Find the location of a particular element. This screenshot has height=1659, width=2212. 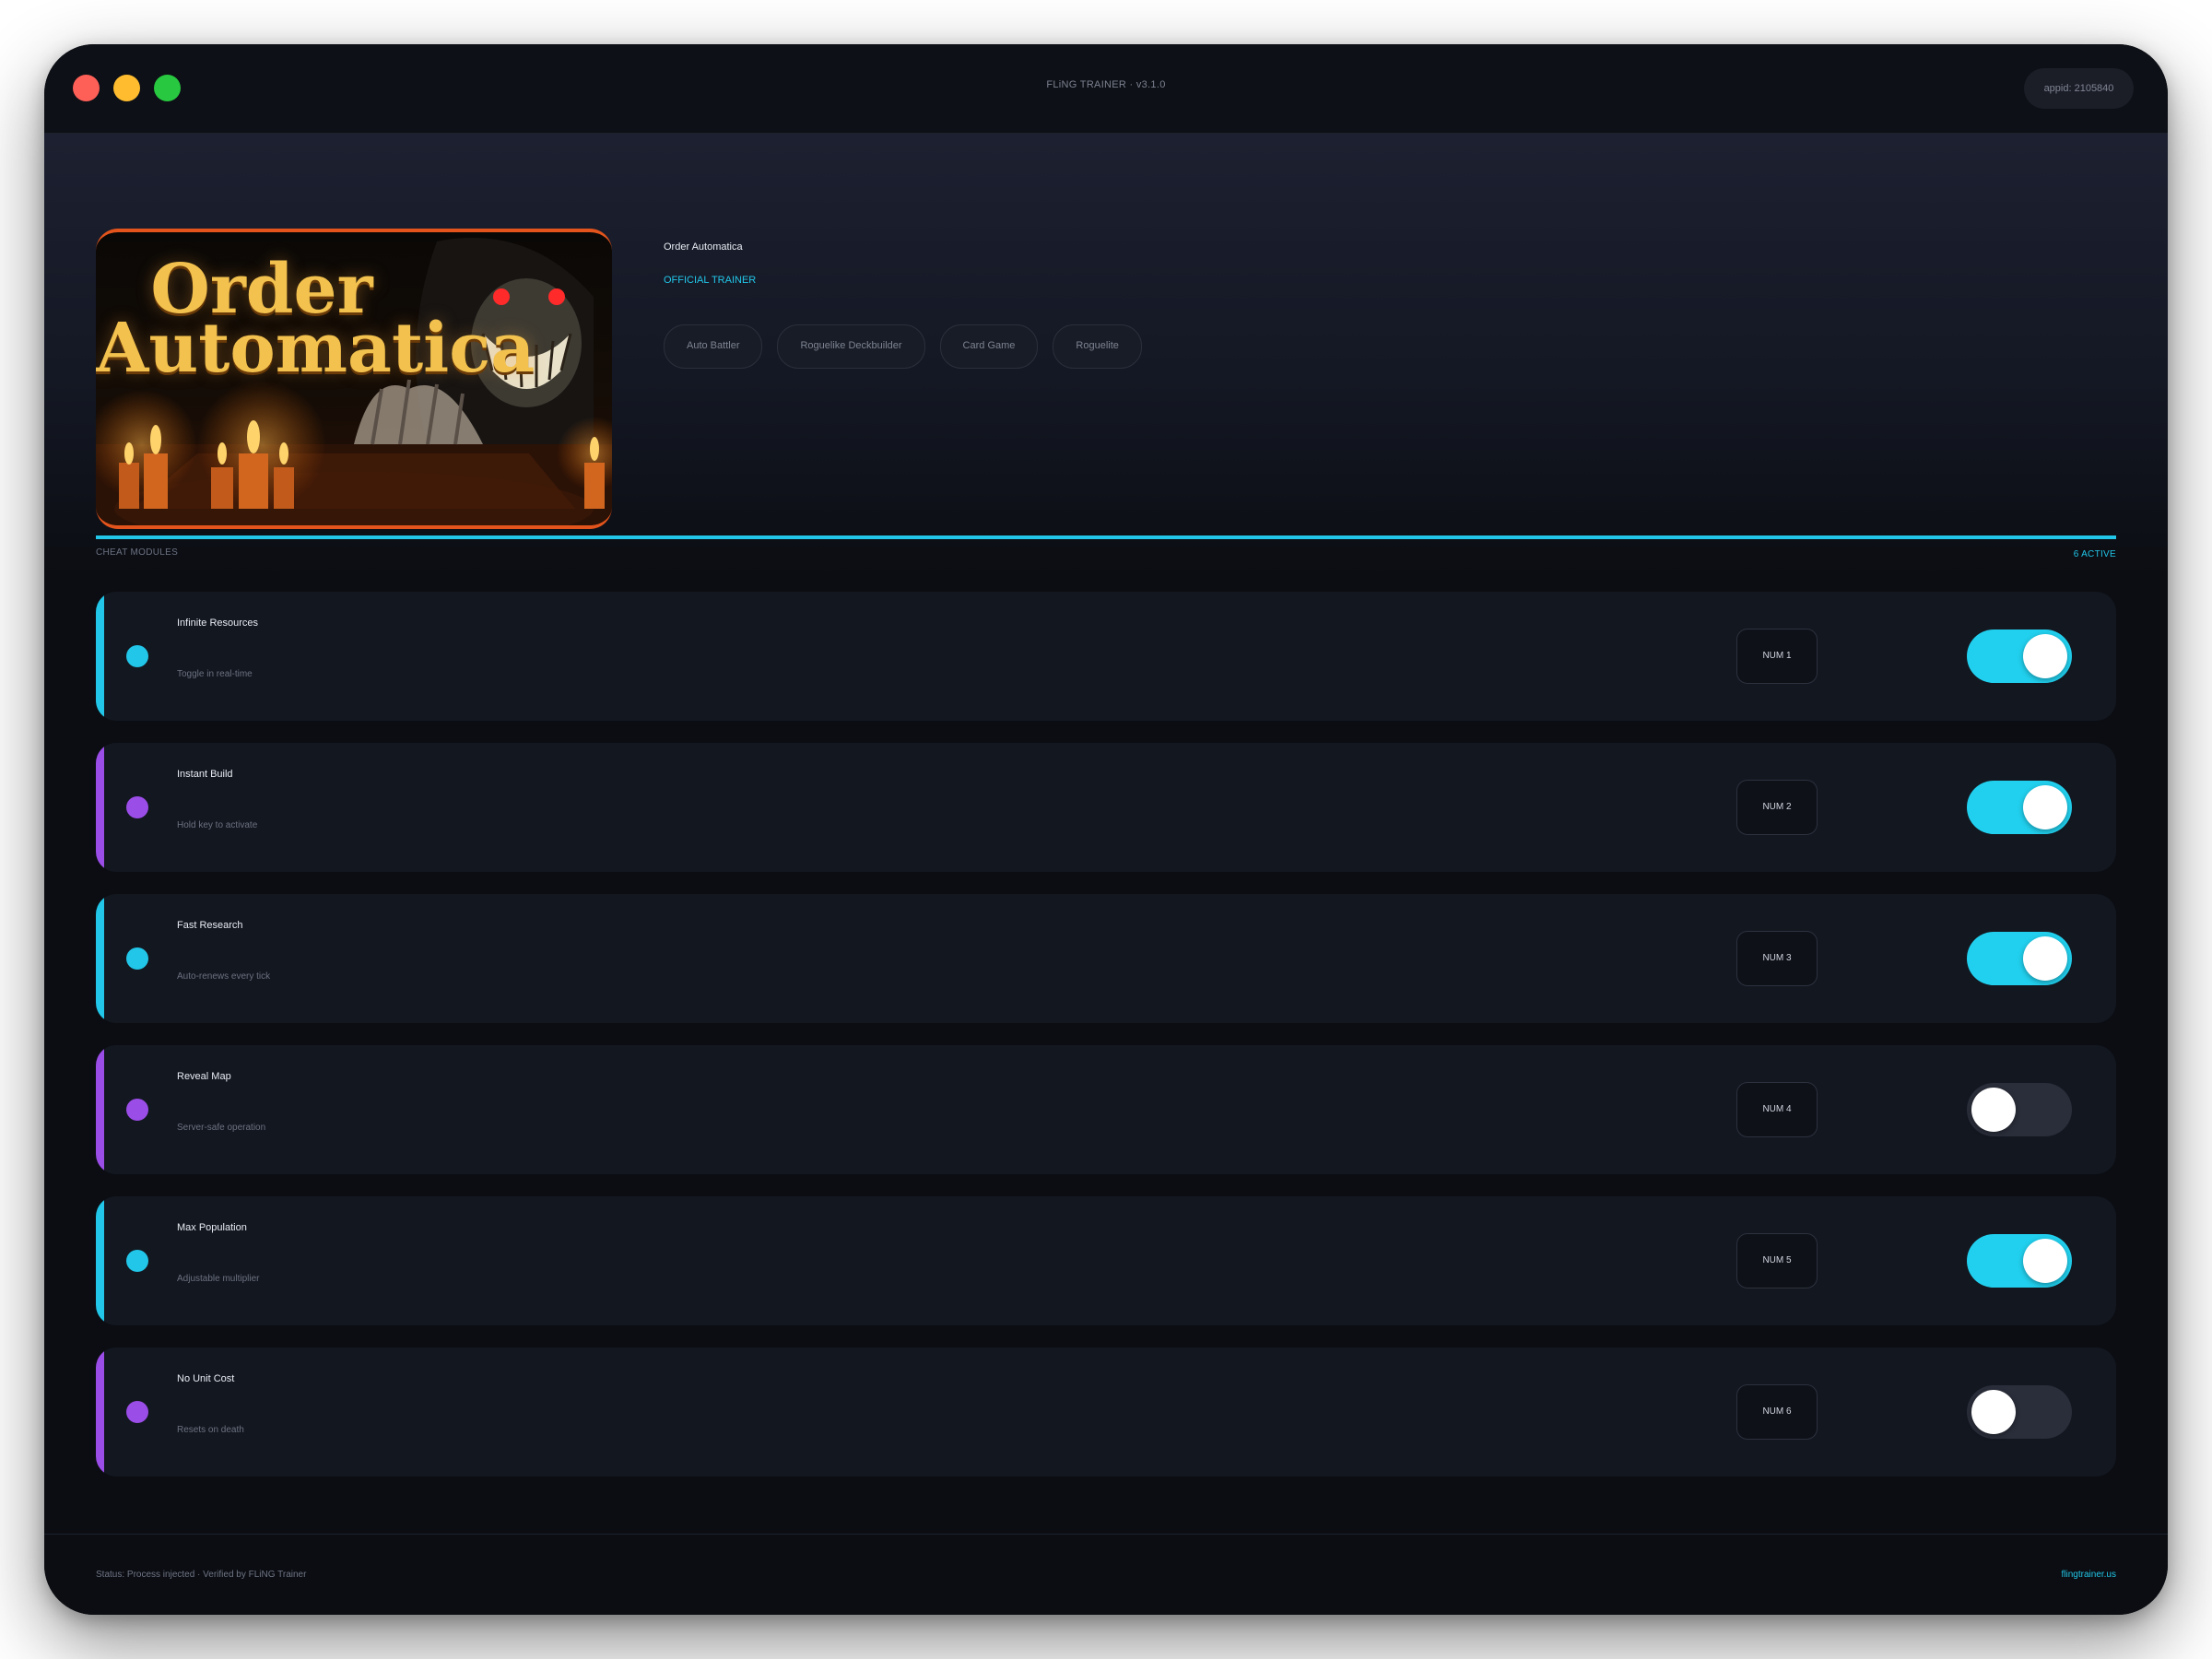

game-cover-art: Order Automatica is located at coordinates (354, 379).